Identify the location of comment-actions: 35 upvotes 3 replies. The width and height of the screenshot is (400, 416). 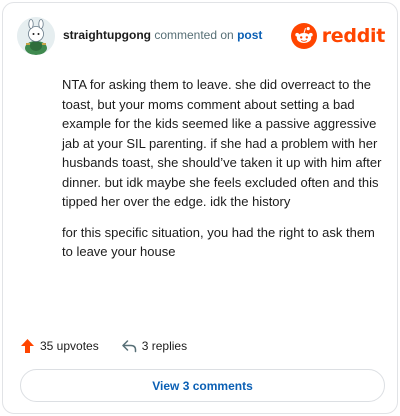
(103, 346).